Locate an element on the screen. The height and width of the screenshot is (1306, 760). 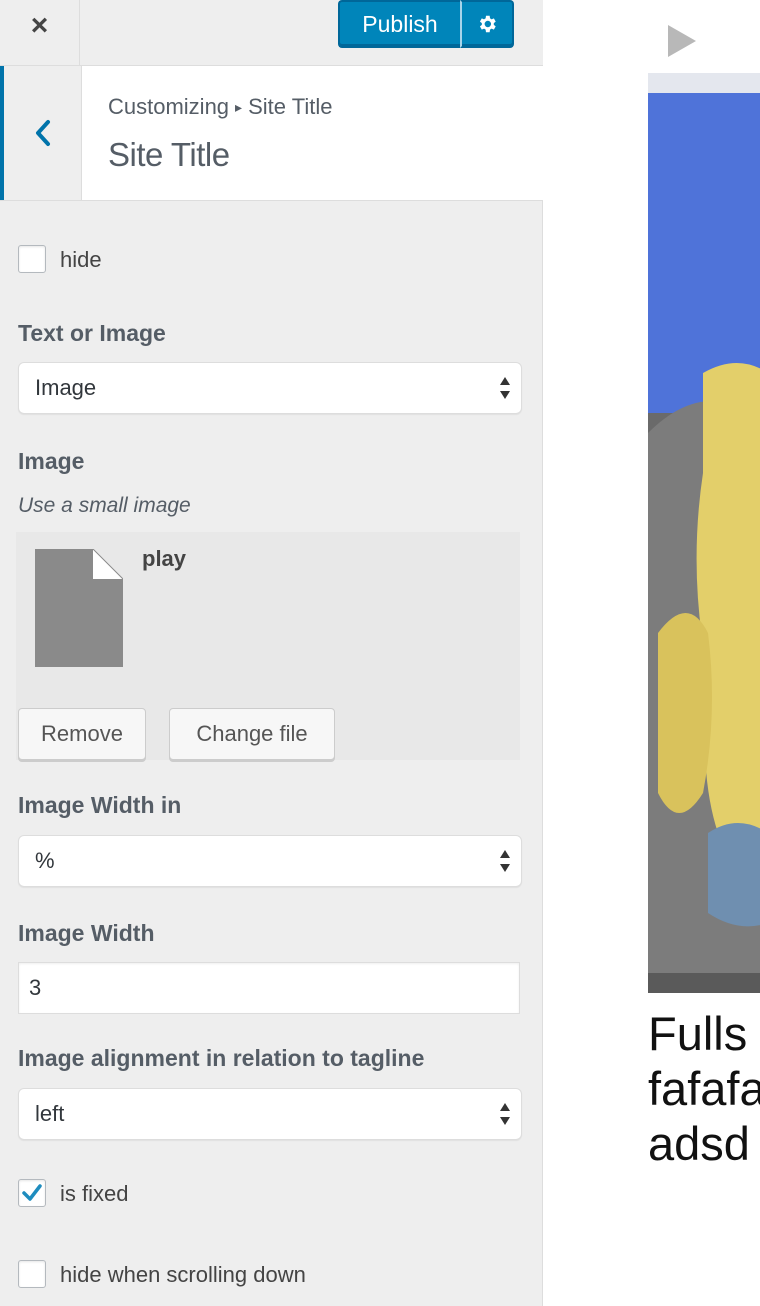
gear-icon is located at coordinates (487, 24).